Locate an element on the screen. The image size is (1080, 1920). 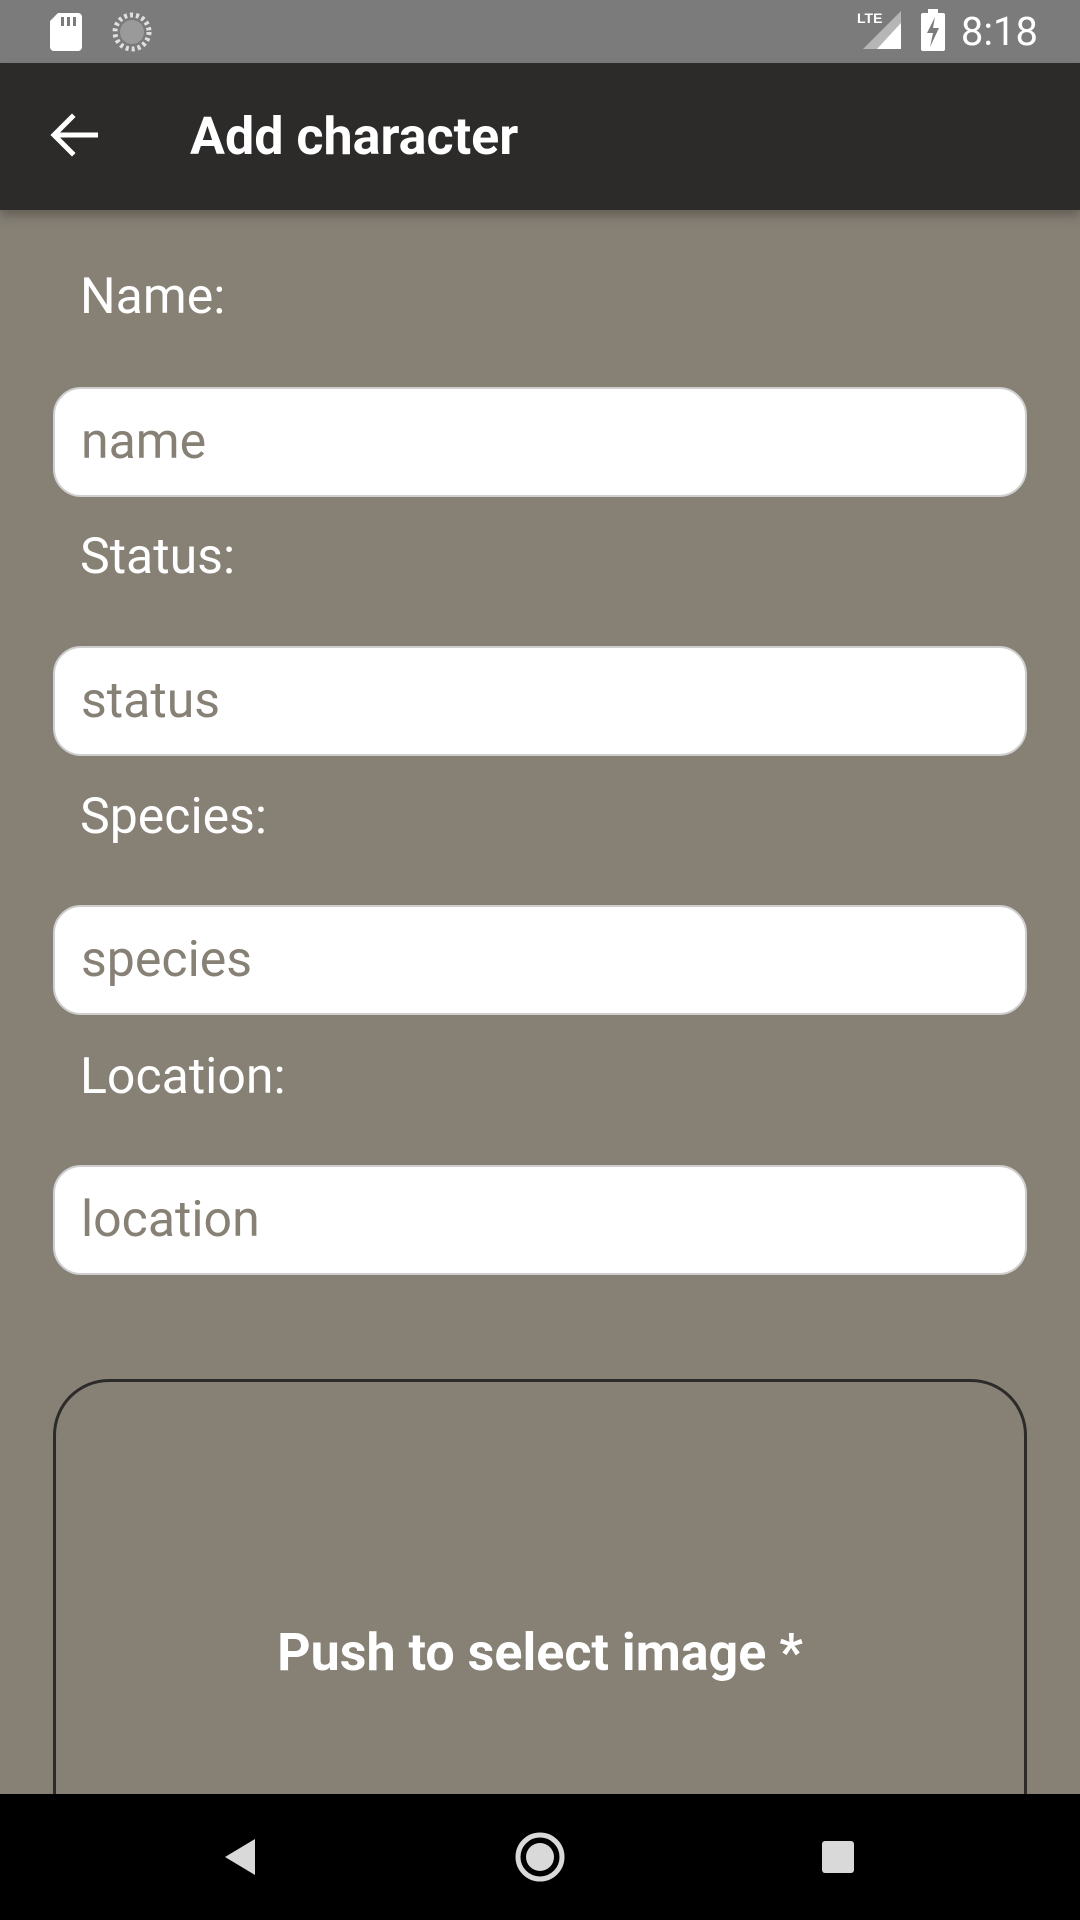
arrow-back-icon is located at coordinates (74, 135).